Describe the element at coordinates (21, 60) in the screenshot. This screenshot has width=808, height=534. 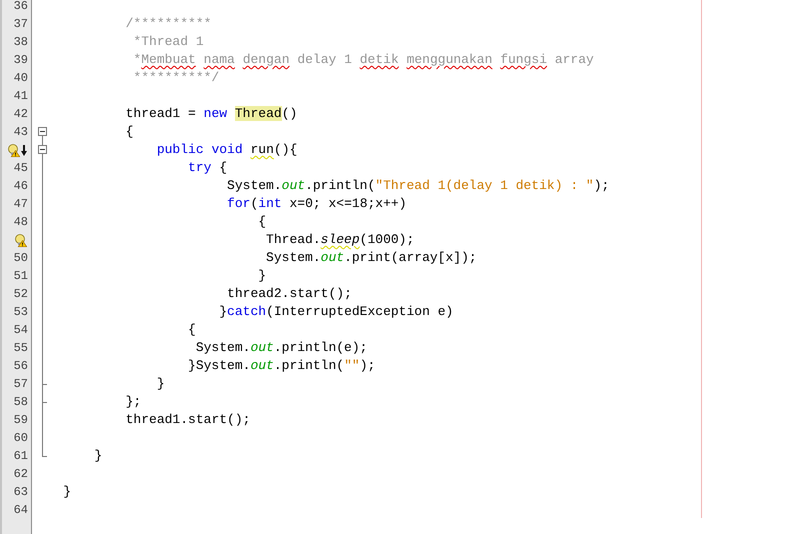
I see `line-number: 39` at that location.